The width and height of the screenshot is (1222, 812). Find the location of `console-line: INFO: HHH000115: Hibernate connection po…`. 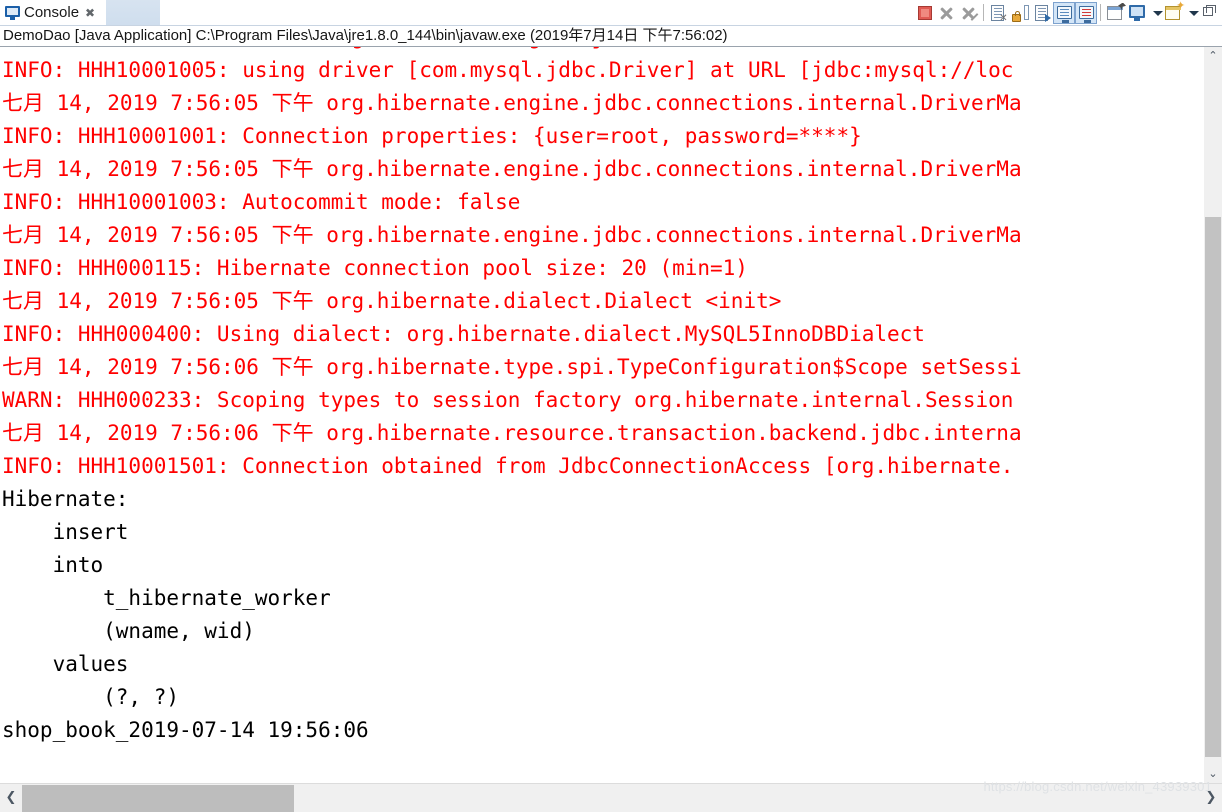

console-line: INFO: HHH000115: Hibernate connection po… is located at coordinates (375, 268).